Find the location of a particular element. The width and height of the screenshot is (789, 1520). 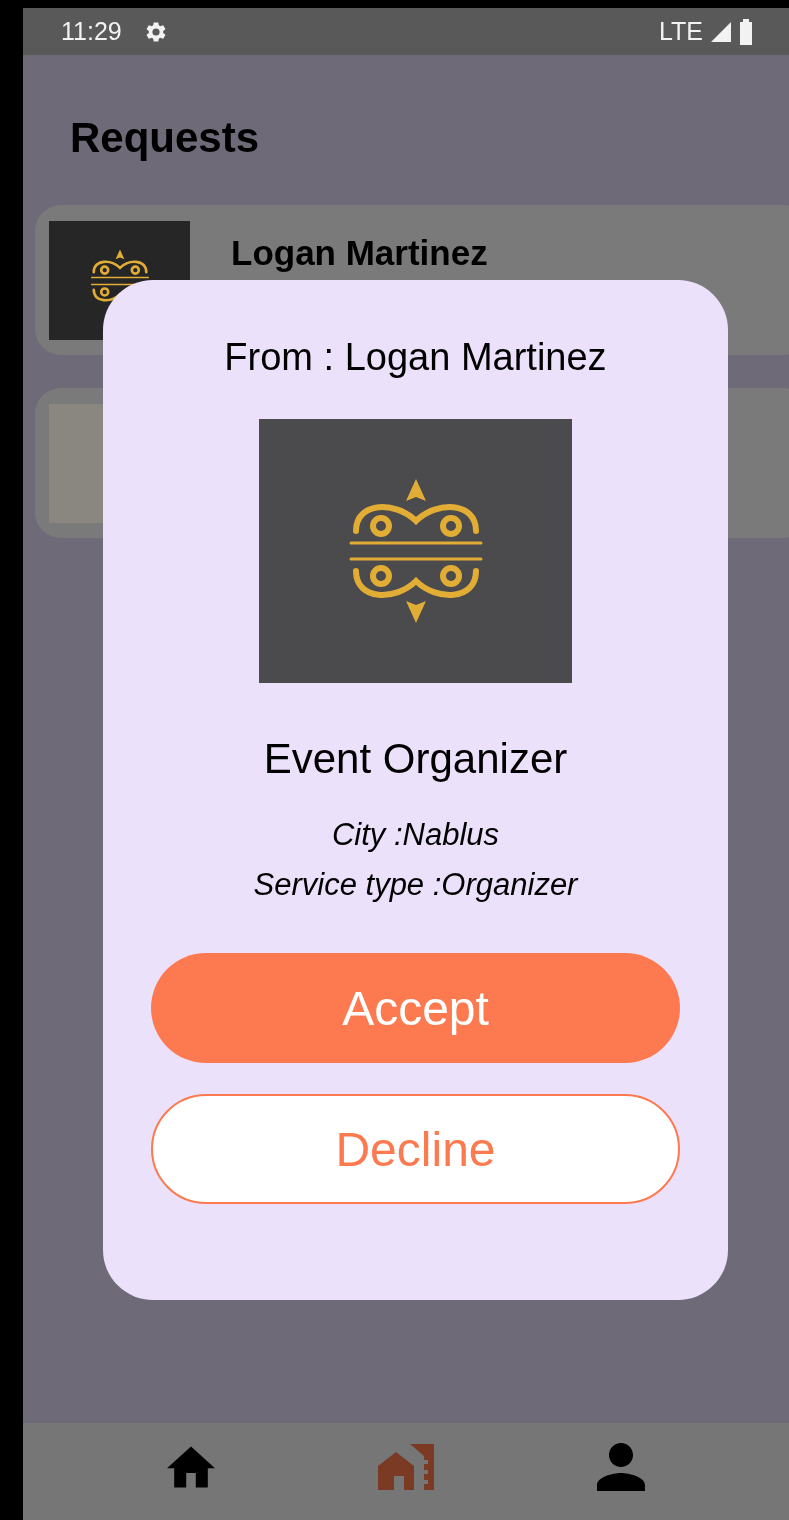

detail-text: City :Nablus is located at coordinates (415, 835).